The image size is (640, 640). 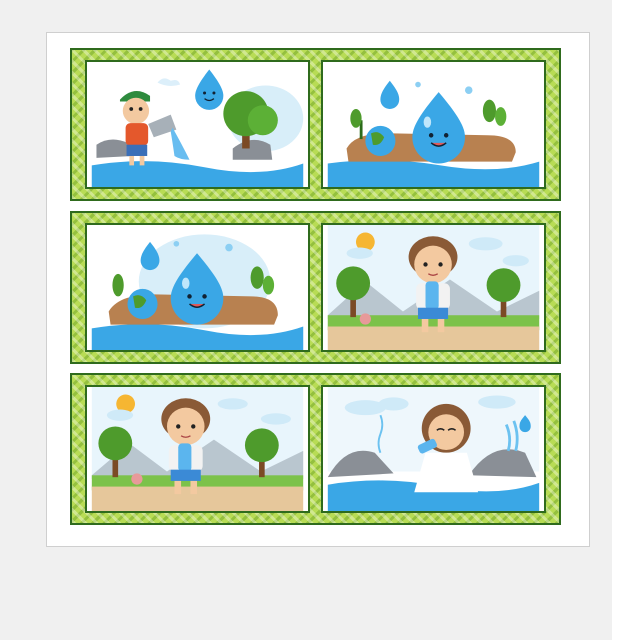 I want to click on picture-card-water-drop-earth, so click(x=433, y=124).